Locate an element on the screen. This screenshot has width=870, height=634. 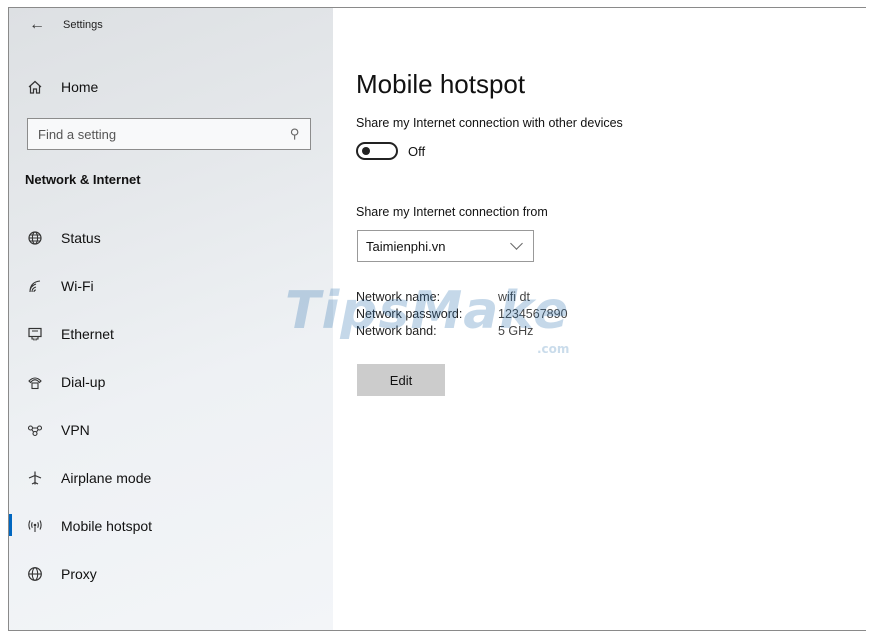
ethernet-icon is located at coordinates (35, 334).